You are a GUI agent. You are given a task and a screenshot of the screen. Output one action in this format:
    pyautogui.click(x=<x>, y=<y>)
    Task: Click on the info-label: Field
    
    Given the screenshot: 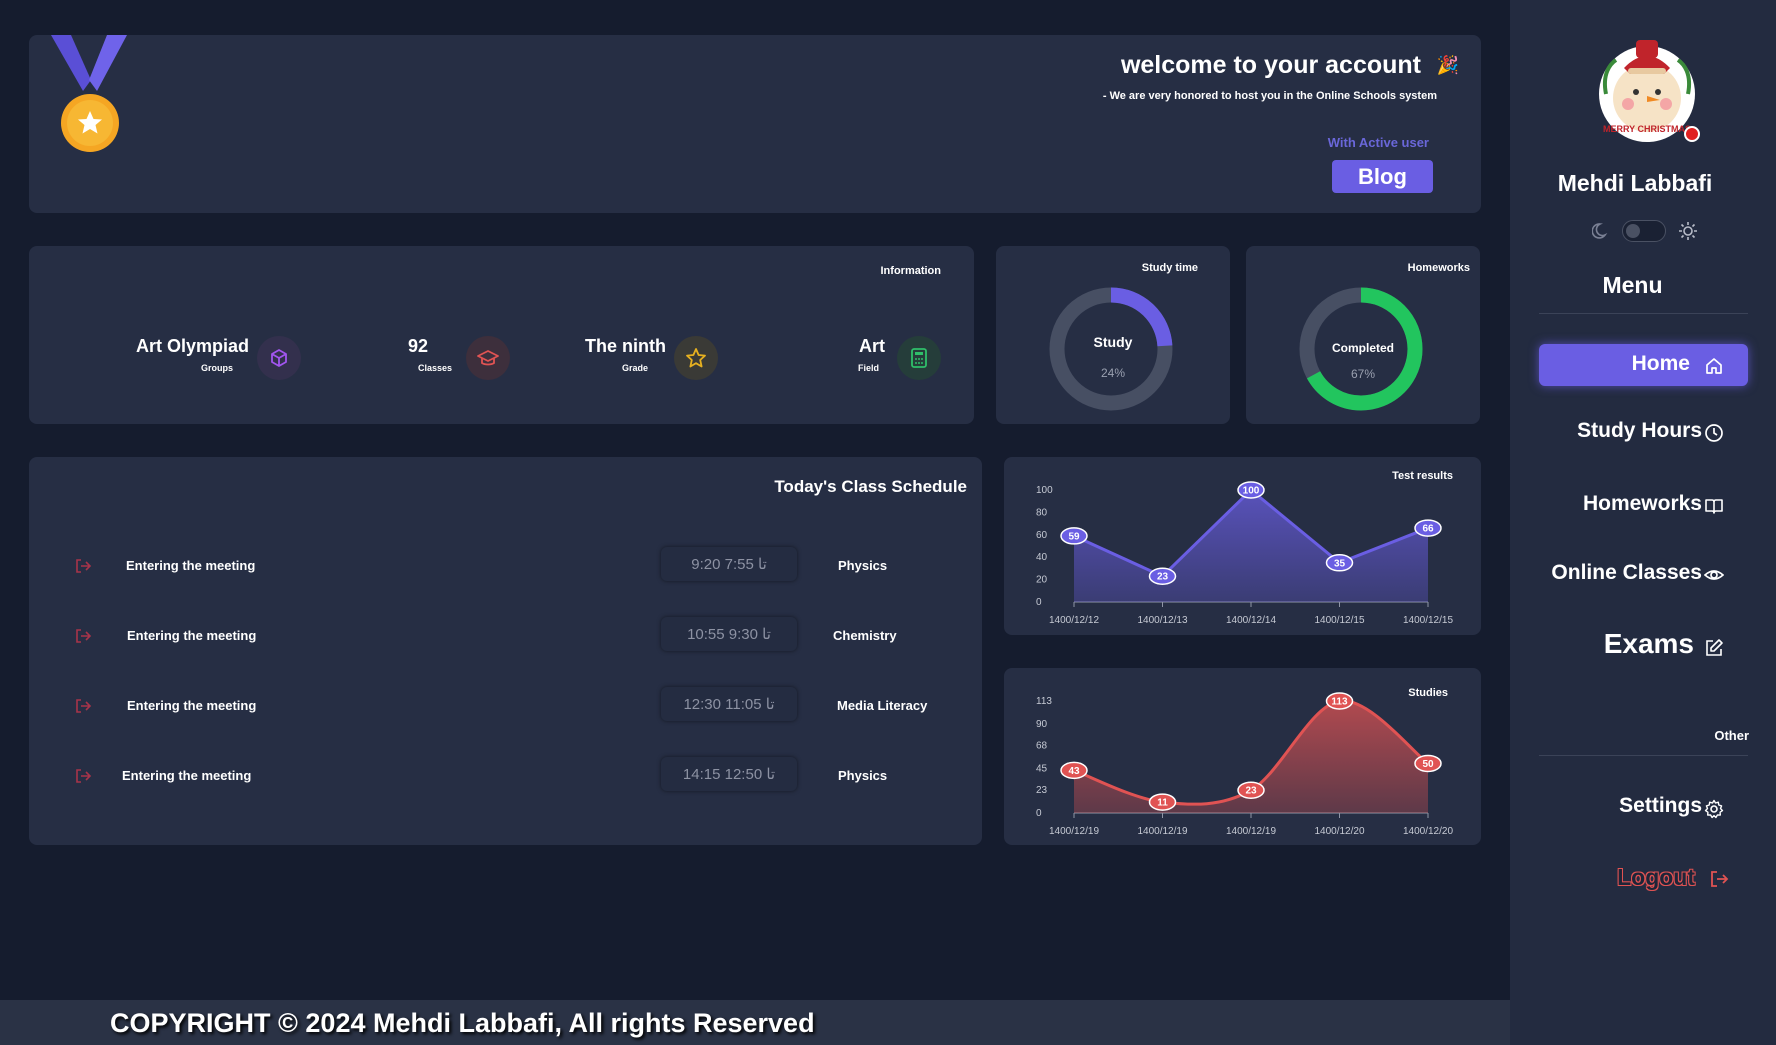 What is the action you would take?
    pyautogui.click(x=868, y=368)
    